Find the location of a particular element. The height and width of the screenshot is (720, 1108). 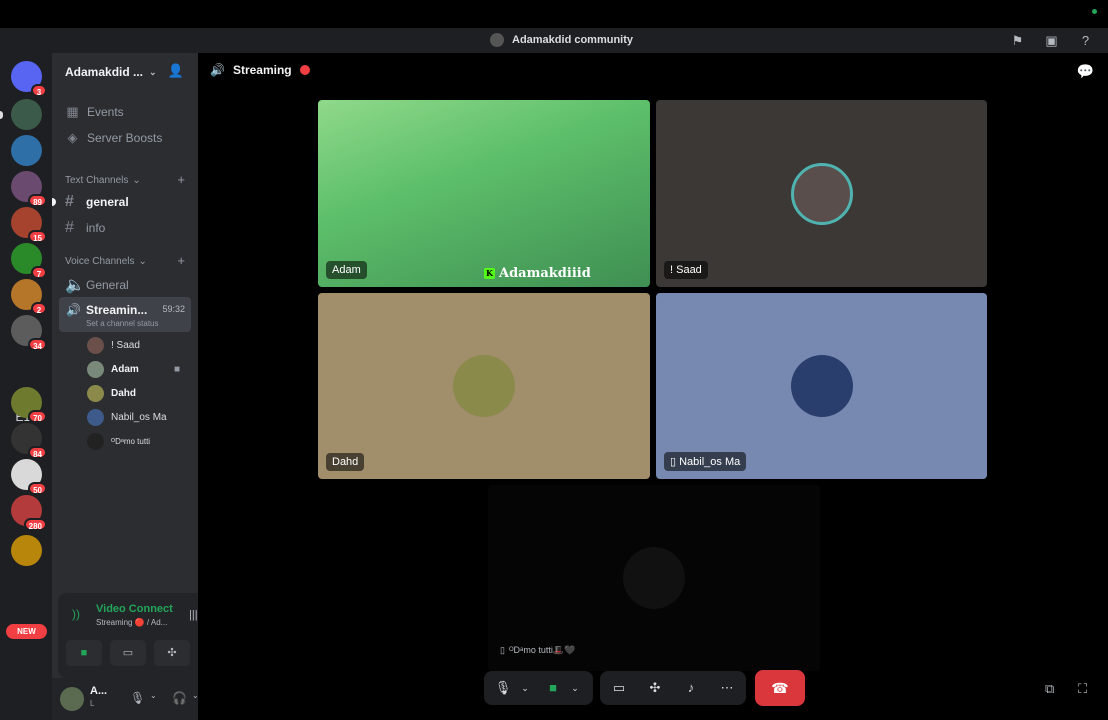

guild-icon: 15 is located at coordinates (29, 225).